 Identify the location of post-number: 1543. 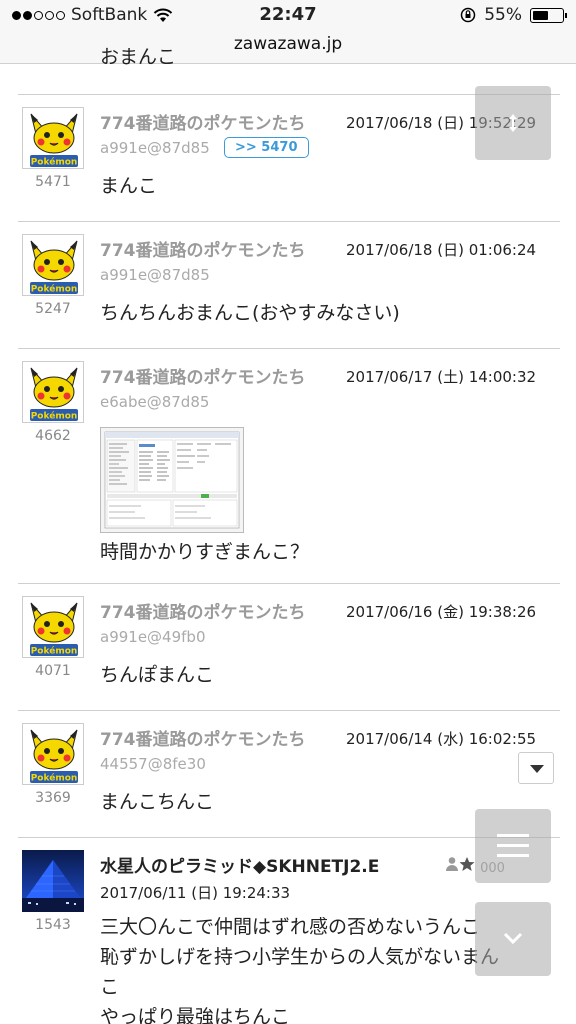
(53, 925).